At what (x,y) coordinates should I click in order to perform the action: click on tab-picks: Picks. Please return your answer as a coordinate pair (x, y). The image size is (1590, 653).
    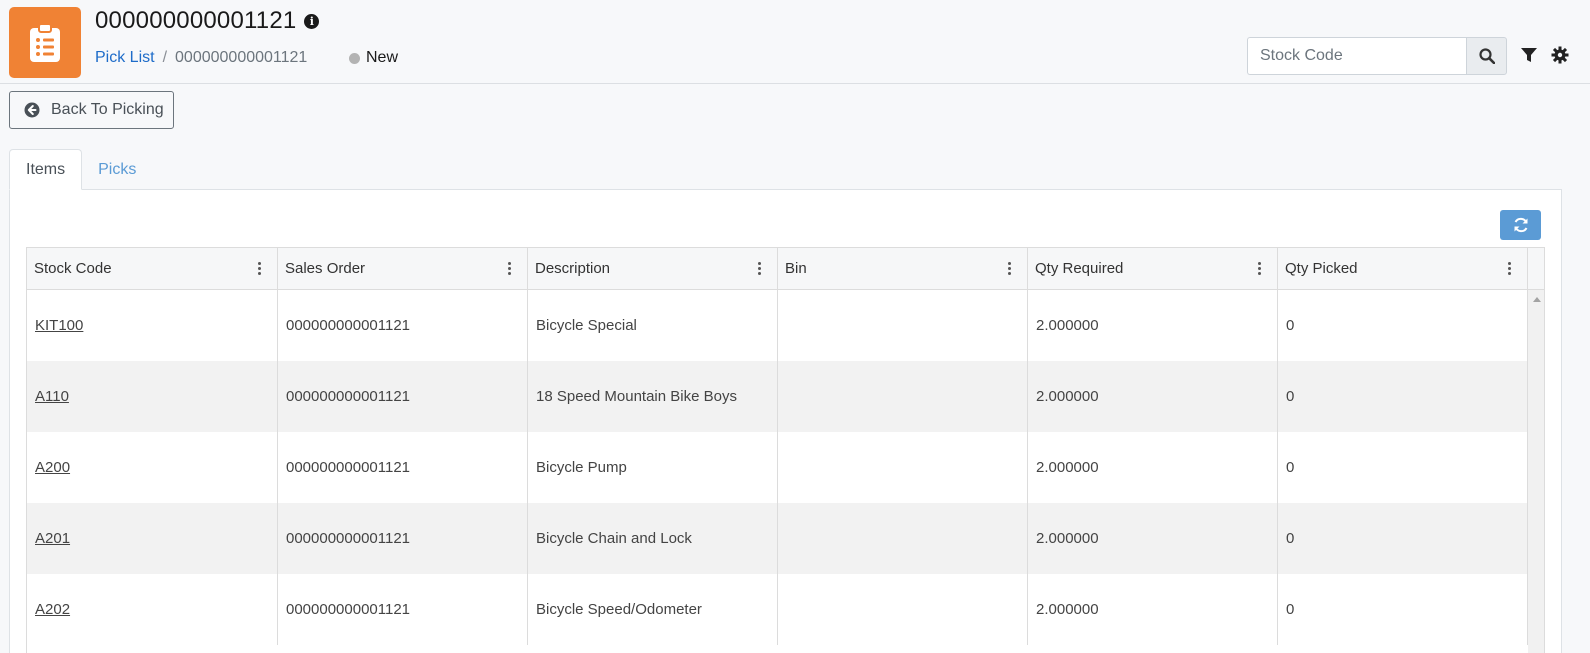
    Looking at the image, I should click on (117, 169).